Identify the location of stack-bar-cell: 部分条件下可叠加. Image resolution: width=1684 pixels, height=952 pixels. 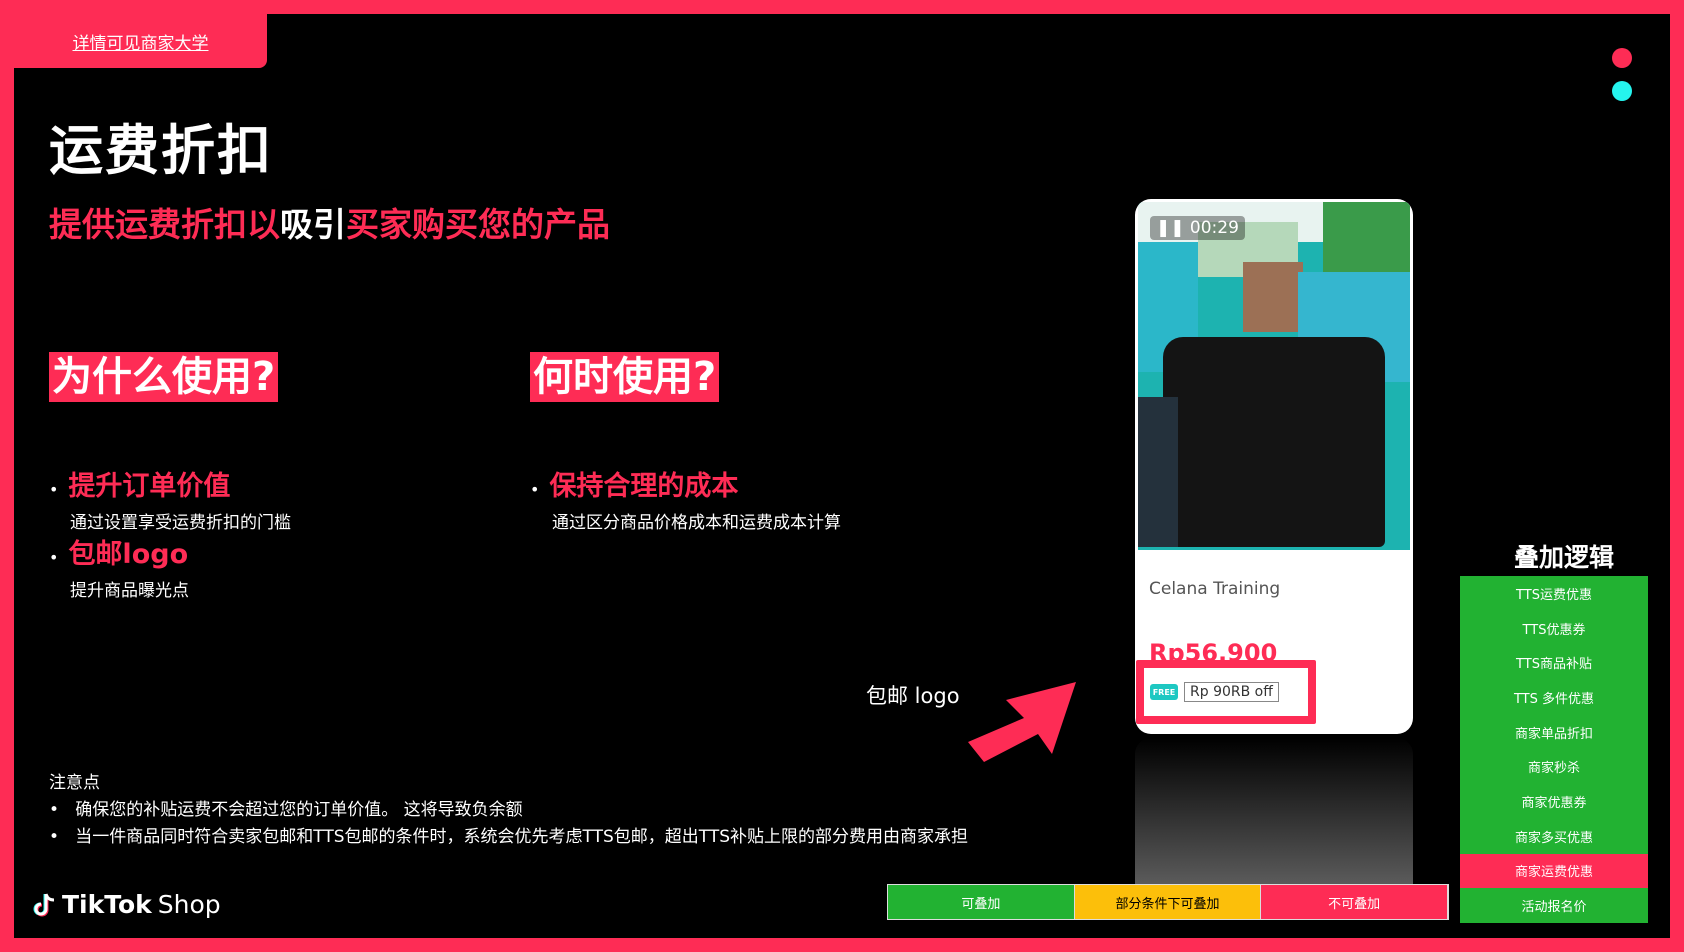
(1168, 902).